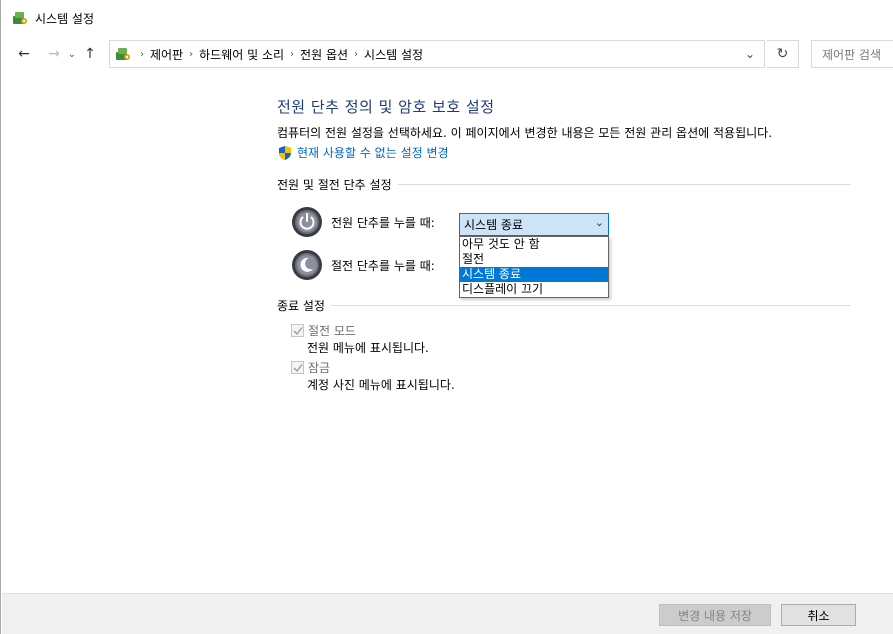 The height and width of the screenshot is (634, 893). What do you see at coordinates (241, 54) in the screenshot?
I see `breadcrumb-hardware-sound: 하드웨어 및 소리` at bounding box center [241, 54].